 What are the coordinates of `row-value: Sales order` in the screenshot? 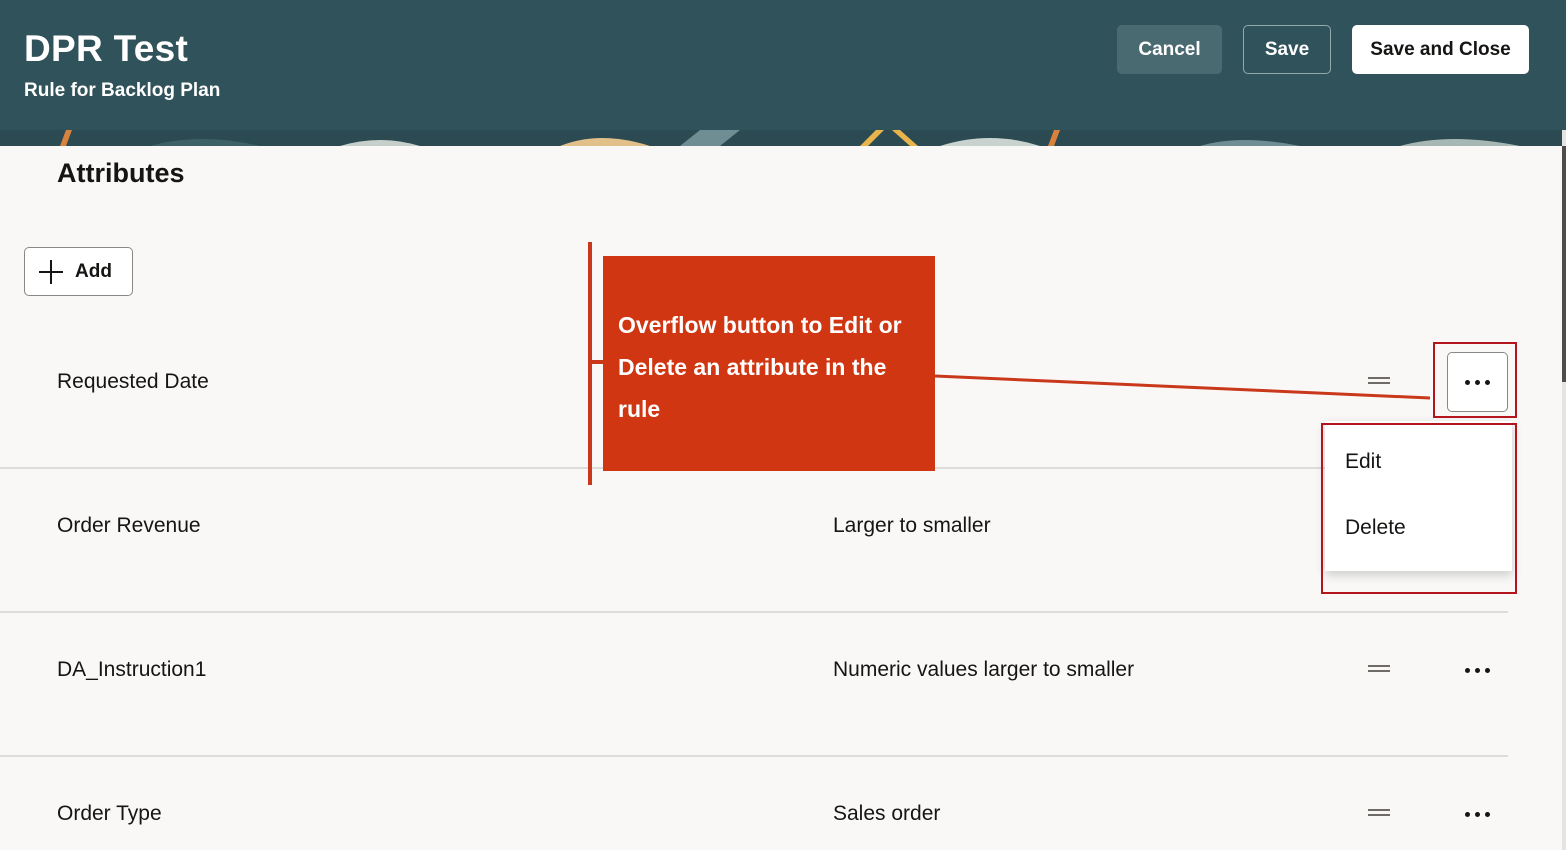 It's located at (887, 813).